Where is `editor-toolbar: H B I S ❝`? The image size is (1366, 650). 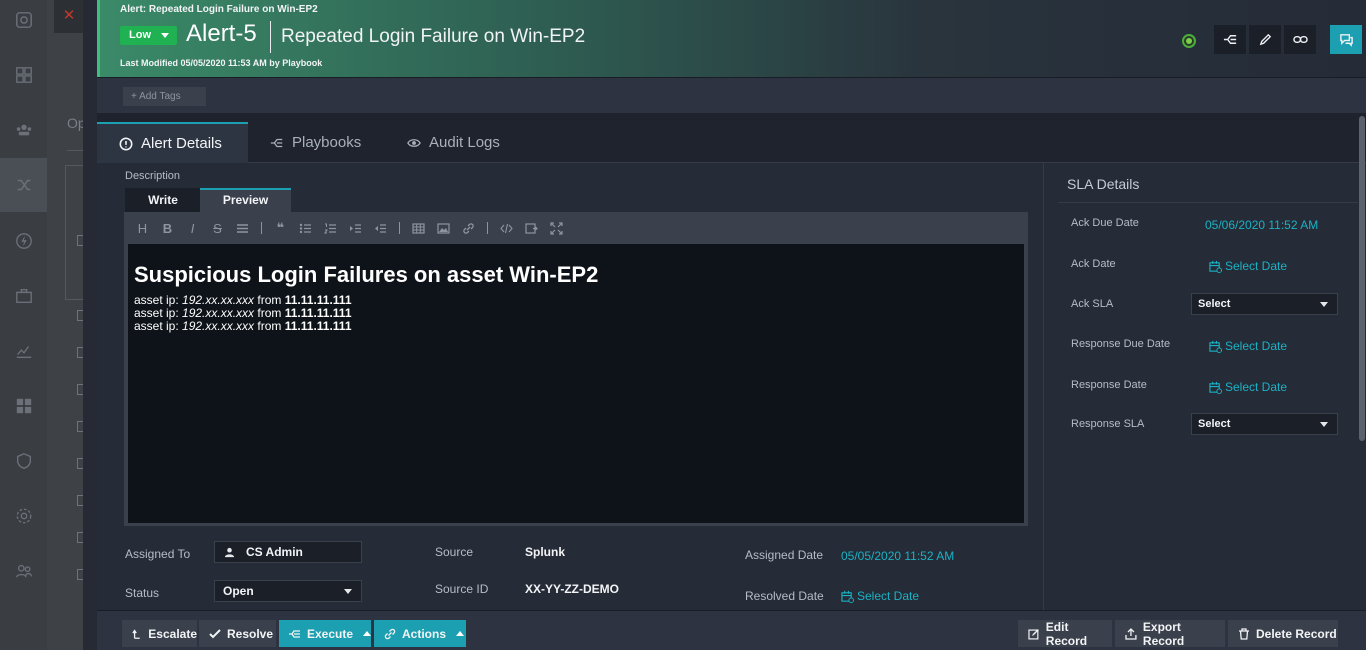
editor-toolbar: H B I S ❝ is located at coordinates (349, 228).